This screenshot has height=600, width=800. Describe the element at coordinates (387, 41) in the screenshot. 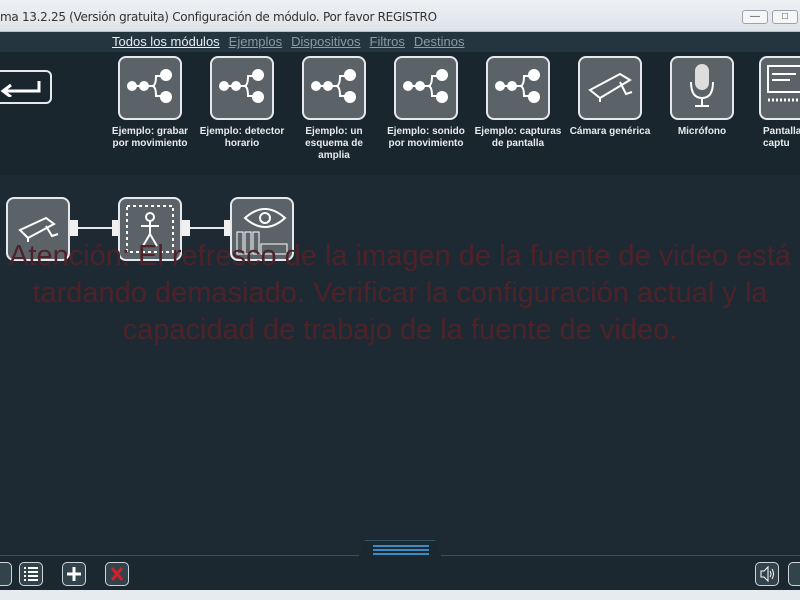

I see `tab-filters: Filtros` at that location.